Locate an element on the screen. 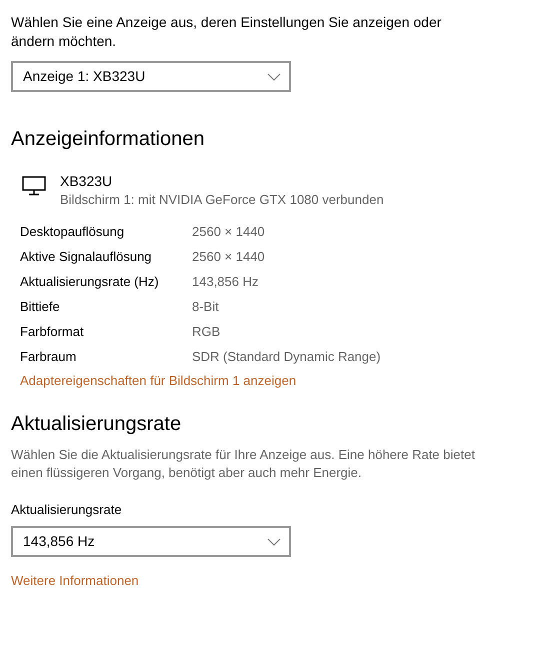 The image size is (542, 667). refresh-rate-dropdown: 143,856 Hz is located at coordinates (151, 541).